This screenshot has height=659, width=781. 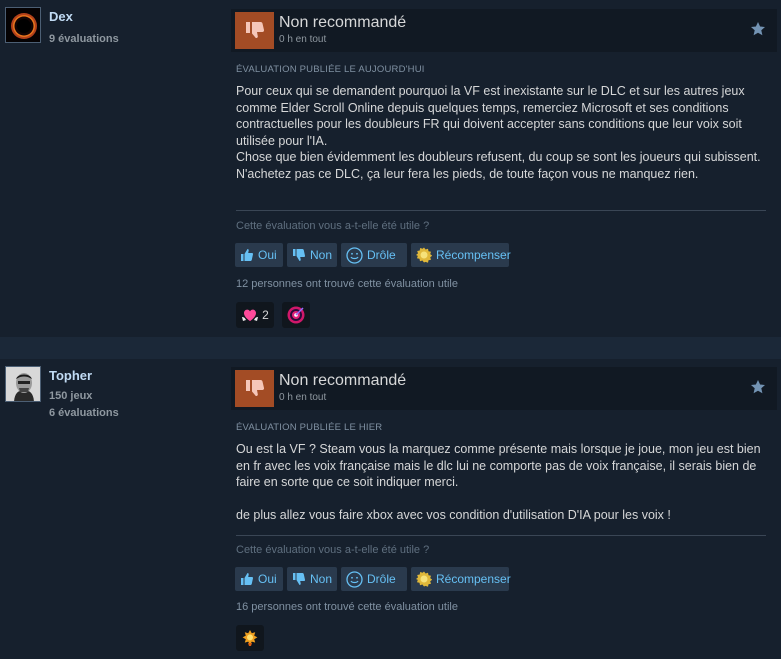 I want to click on award-count: 2, so click(x=265, y=315).